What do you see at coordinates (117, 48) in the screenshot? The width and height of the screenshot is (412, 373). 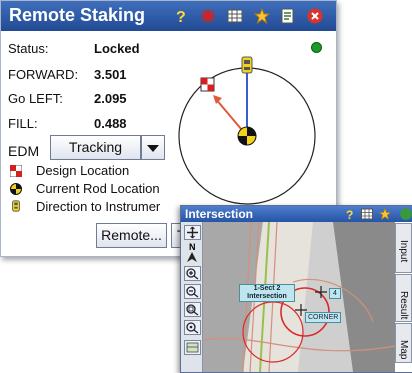 I see `status-value: Locked` at bounding box center [117, 48].